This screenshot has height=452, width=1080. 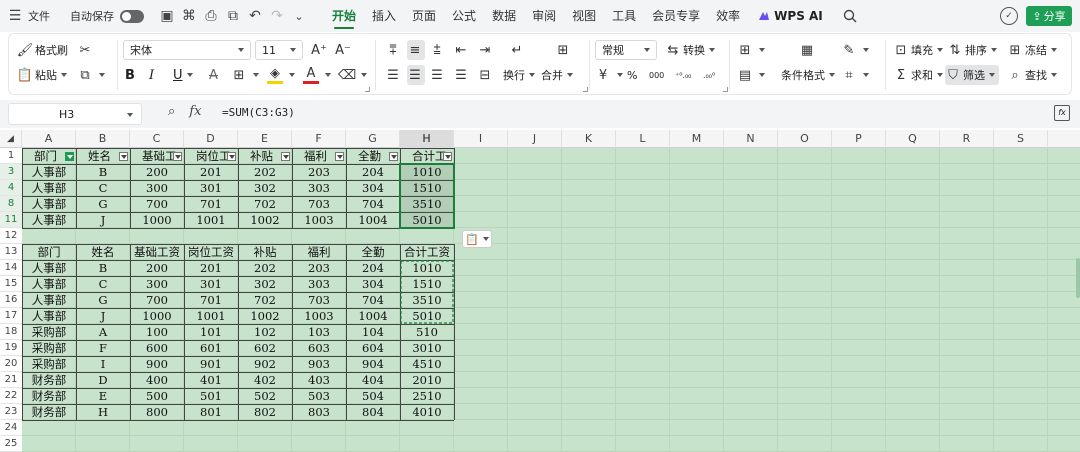 I want to click on table2-cell: 200, so click(x=157, y=268).